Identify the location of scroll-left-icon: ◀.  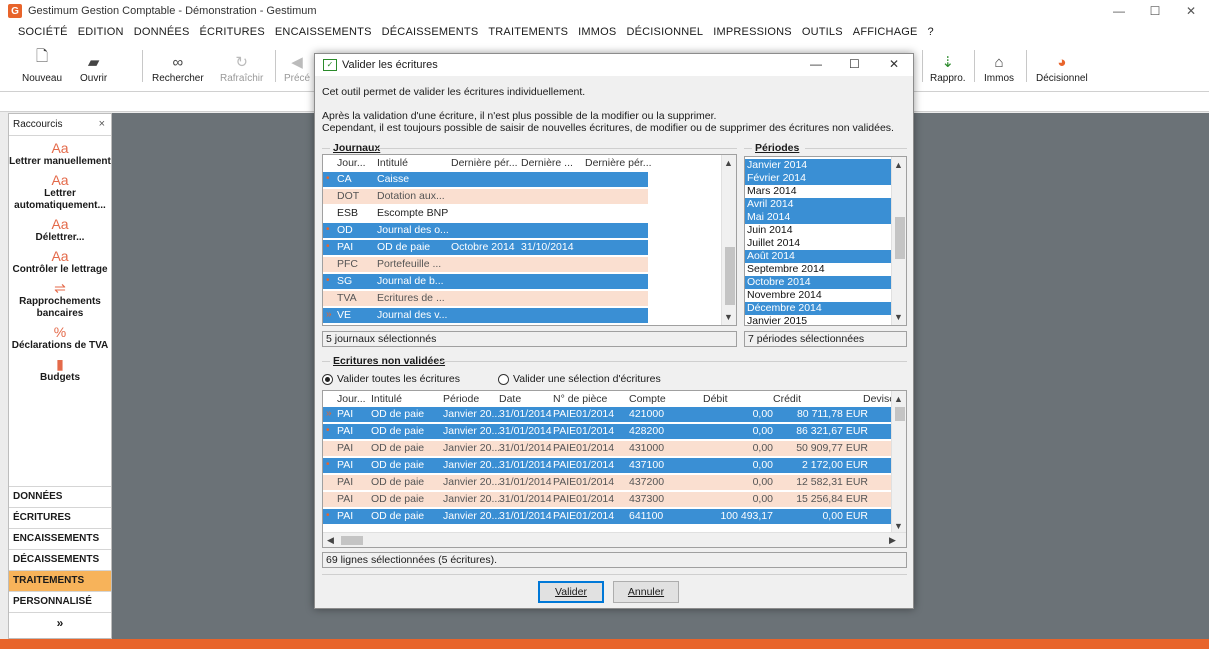
(330, 540).